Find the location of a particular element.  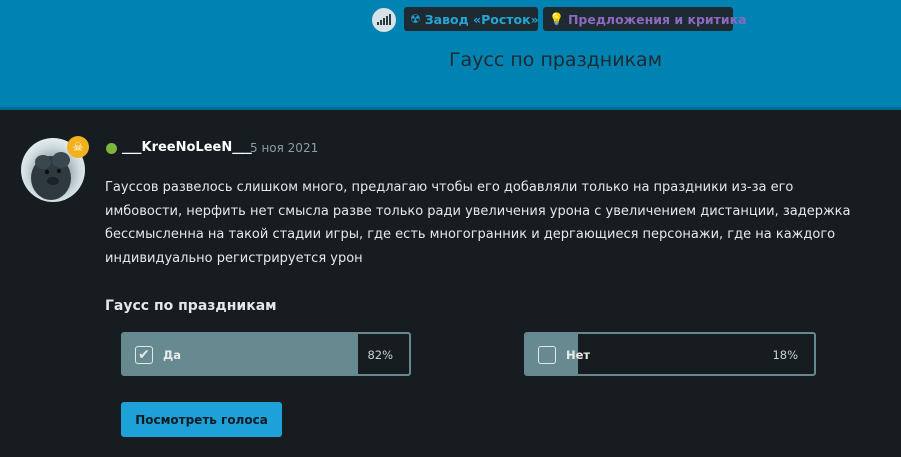

post-date: 5 ноя 2021 is located at coordinates (284, 148).